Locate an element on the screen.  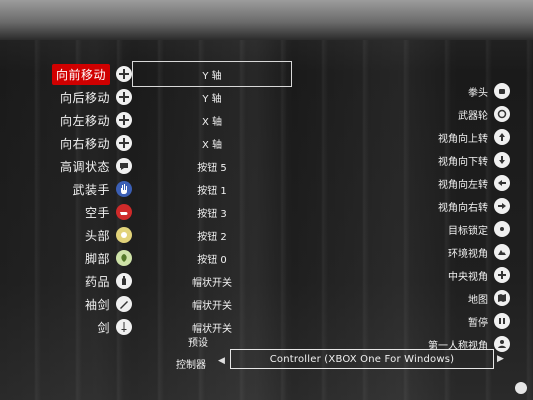
action-label: 头部 is located at coordinates (97, 235).